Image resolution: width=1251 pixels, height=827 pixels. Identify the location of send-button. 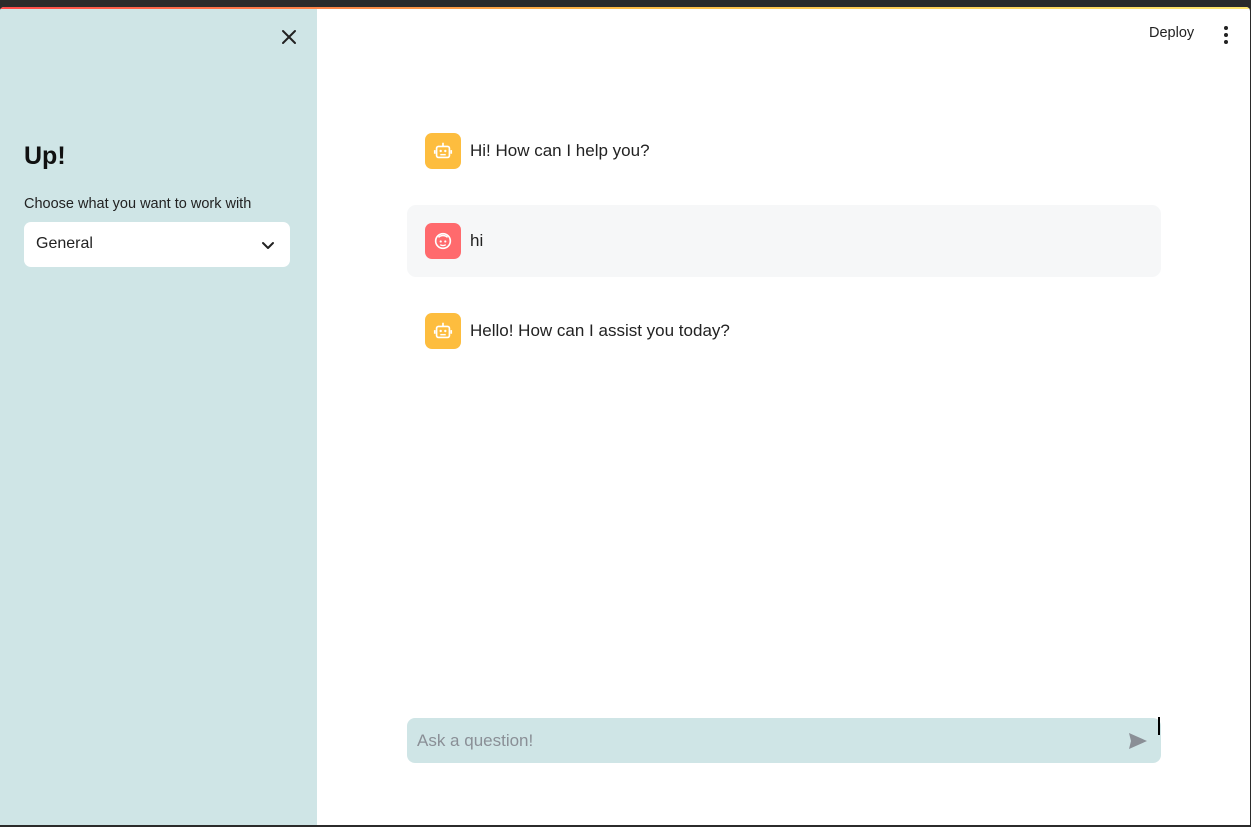
(1138, 741).